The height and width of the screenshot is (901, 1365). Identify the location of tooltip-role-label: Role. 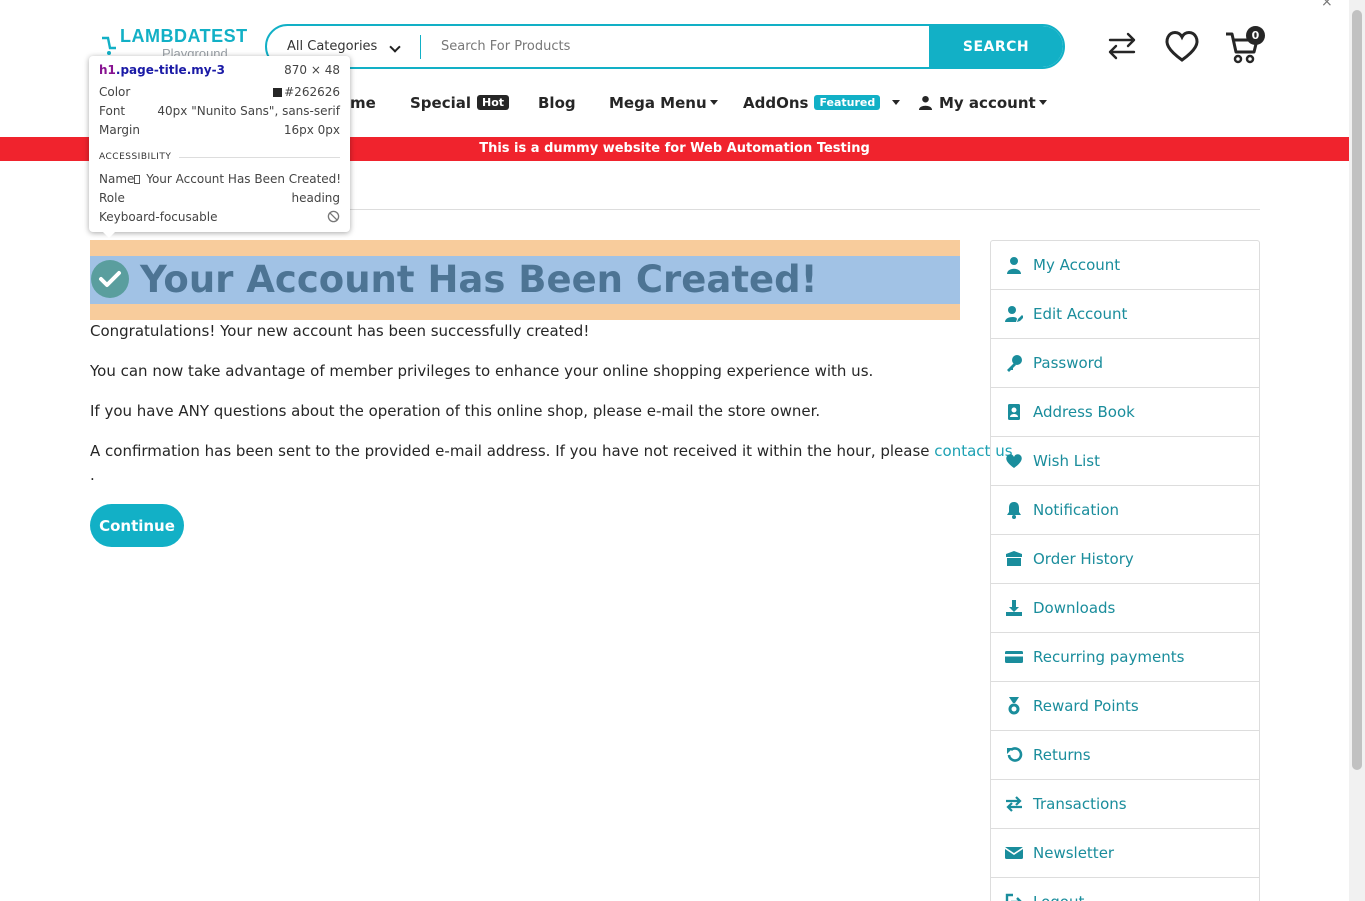
(112, 198).